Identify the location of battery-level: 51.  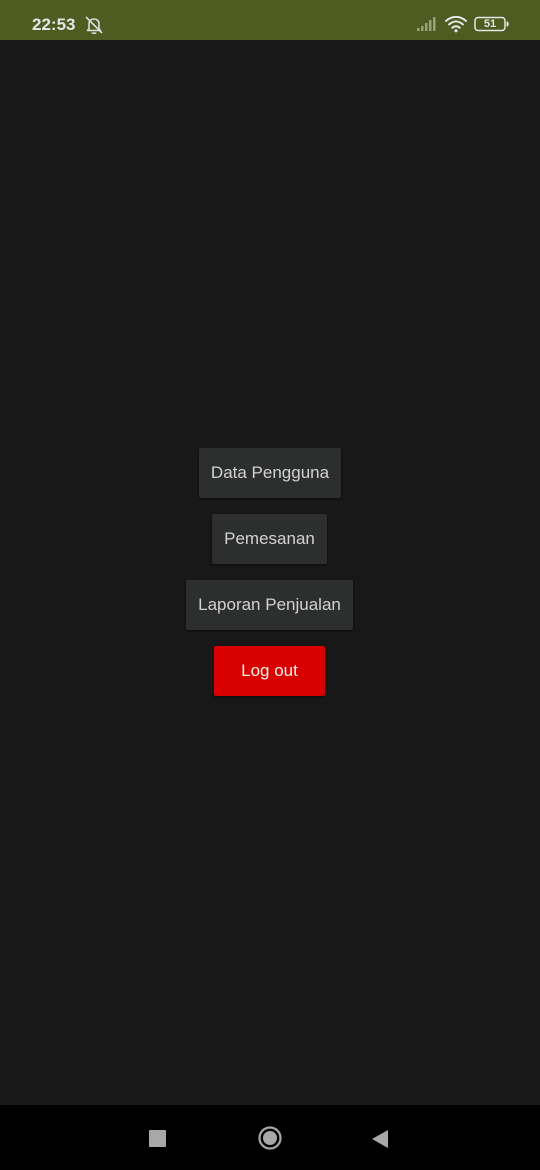
(490, 24).